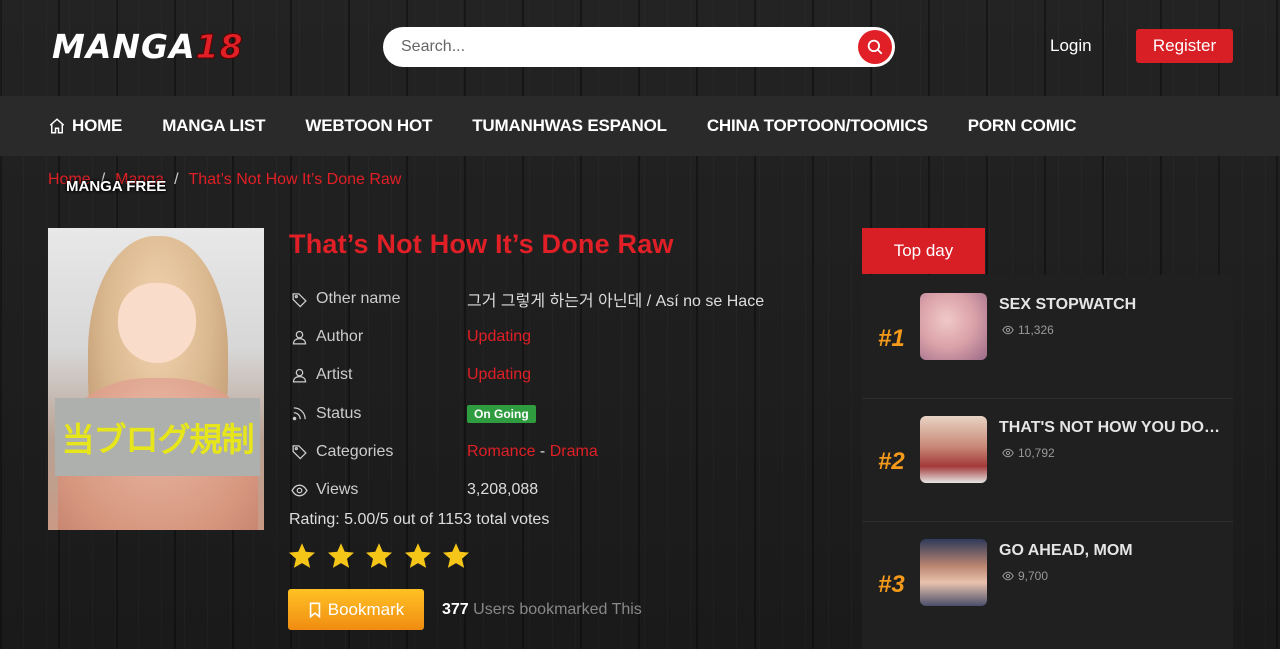 The height and width of the screenshot is (649, 1280). Describe the element at coordinates (620, 47) in the screenshot. I see `search-input` at that location.